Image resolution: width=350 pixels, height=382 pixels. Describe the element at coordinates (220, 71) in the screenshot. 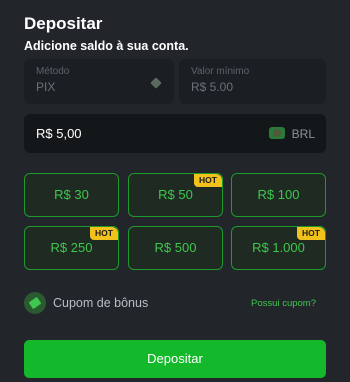

I see `minimum-value-label: Valor mínimo` at that location.